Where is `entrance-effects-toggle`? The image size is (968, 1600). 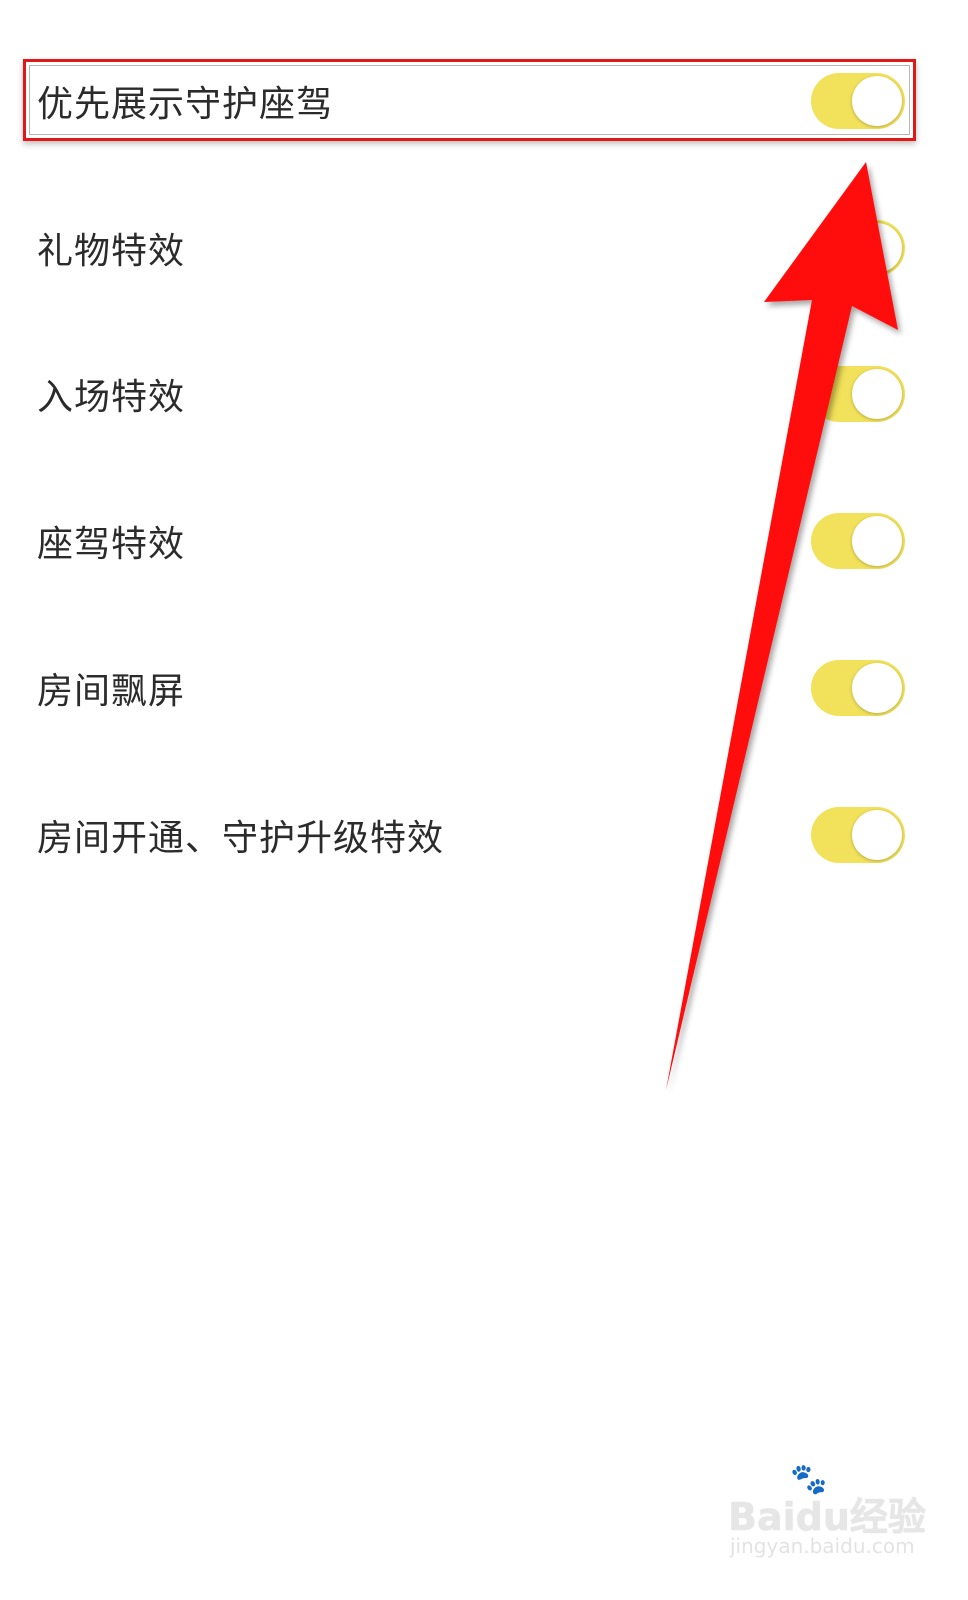
entrance-effects-toggle is located at coordinates (858, 393).